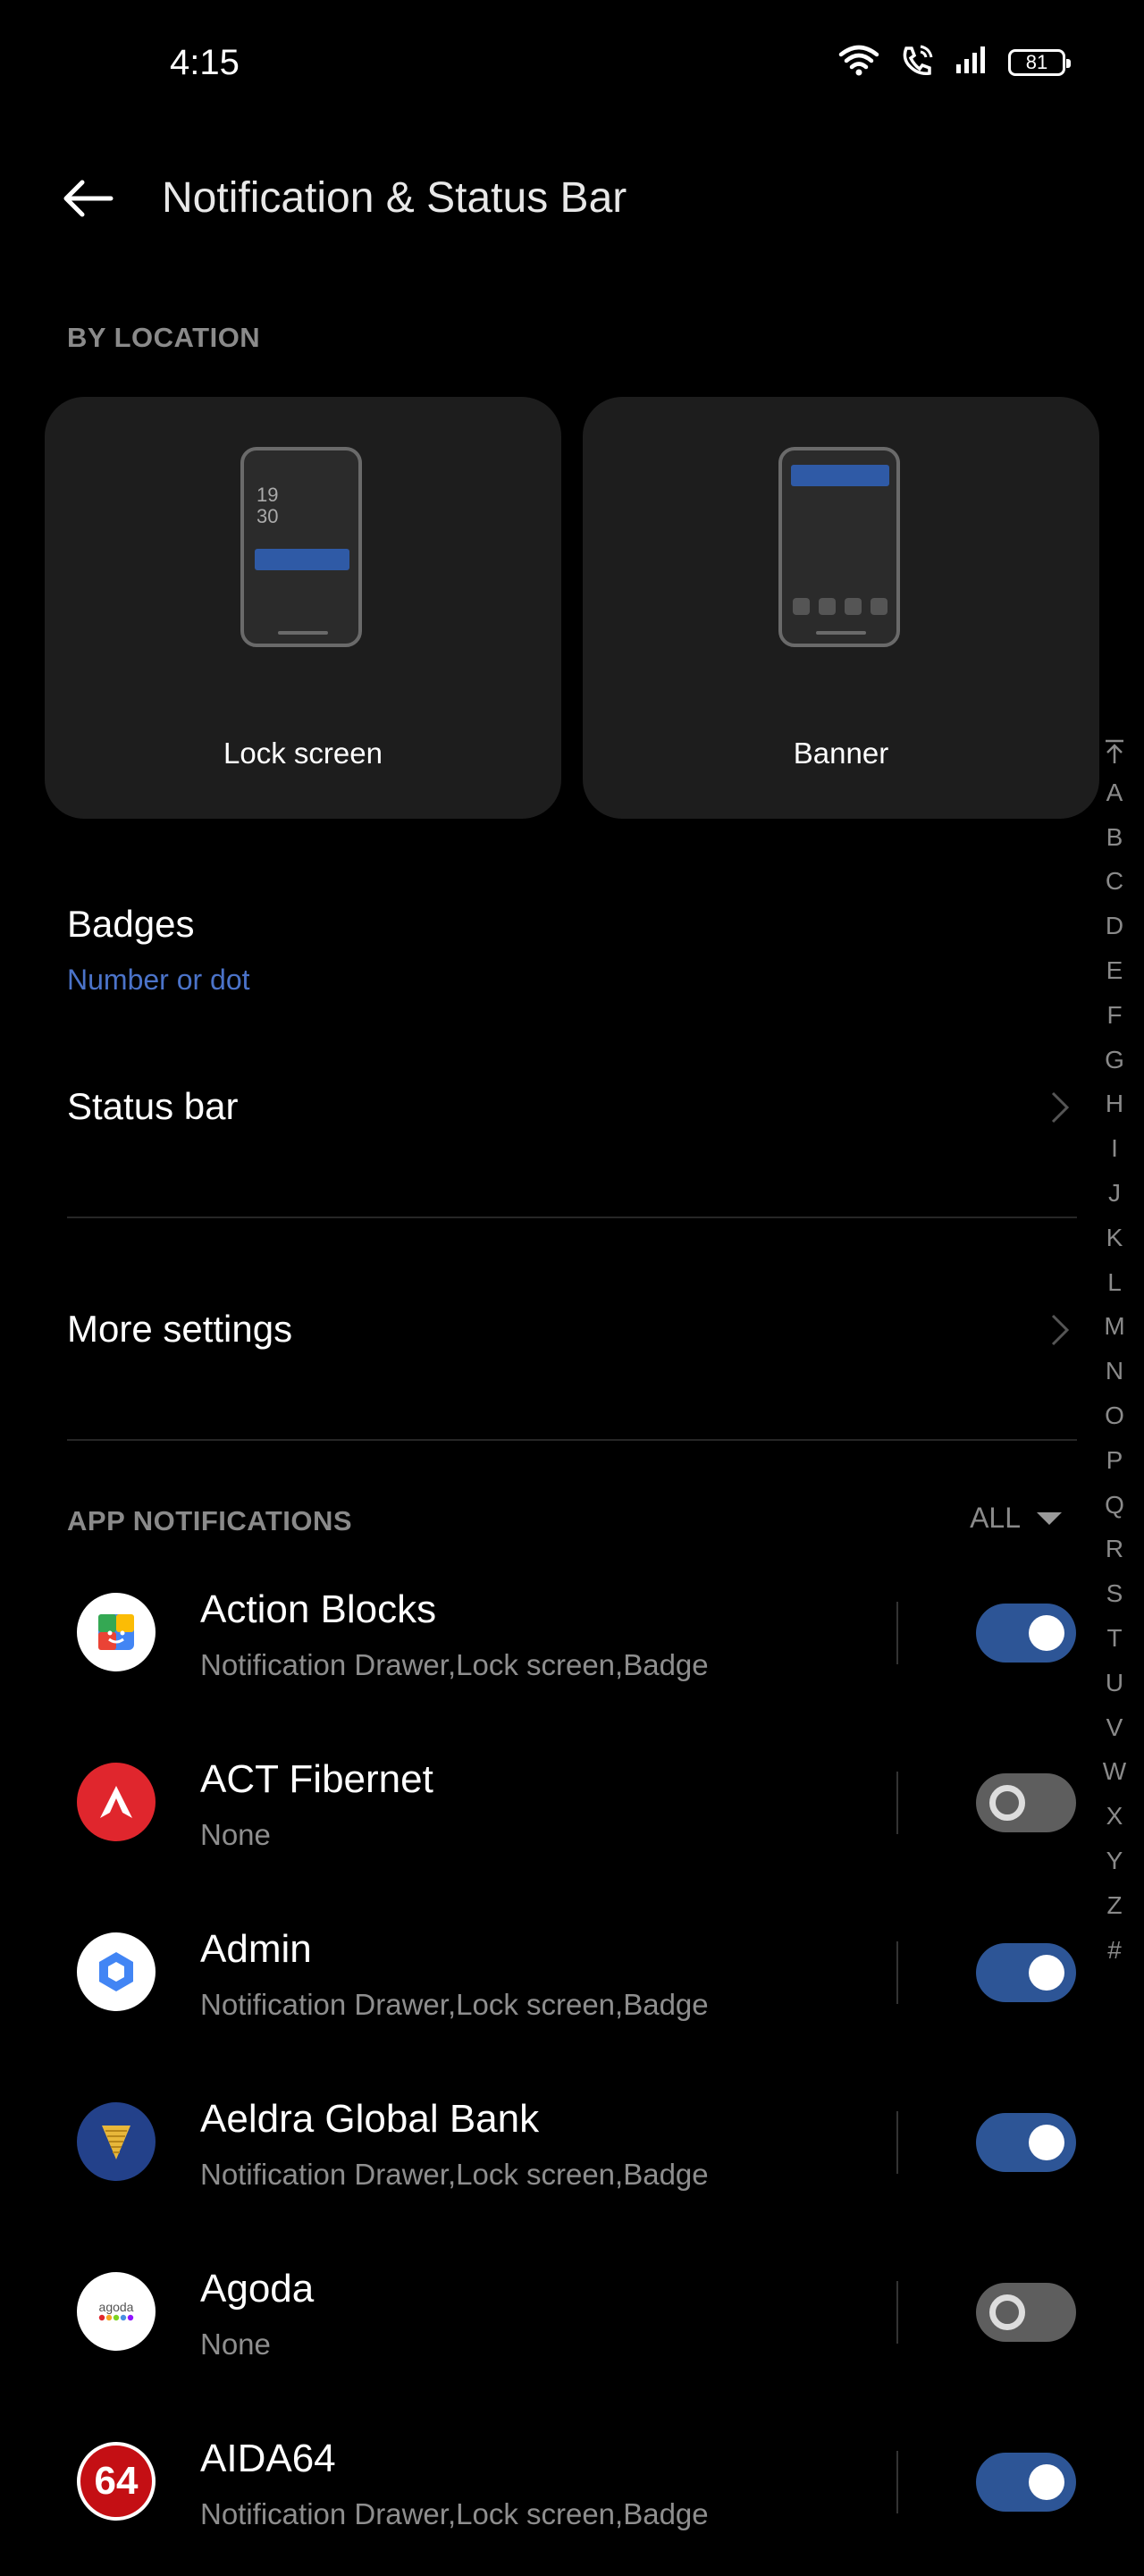  Describe the element at coordinates (1115, 1906) in the screenshot. I see `index-letter: Z` at that location.